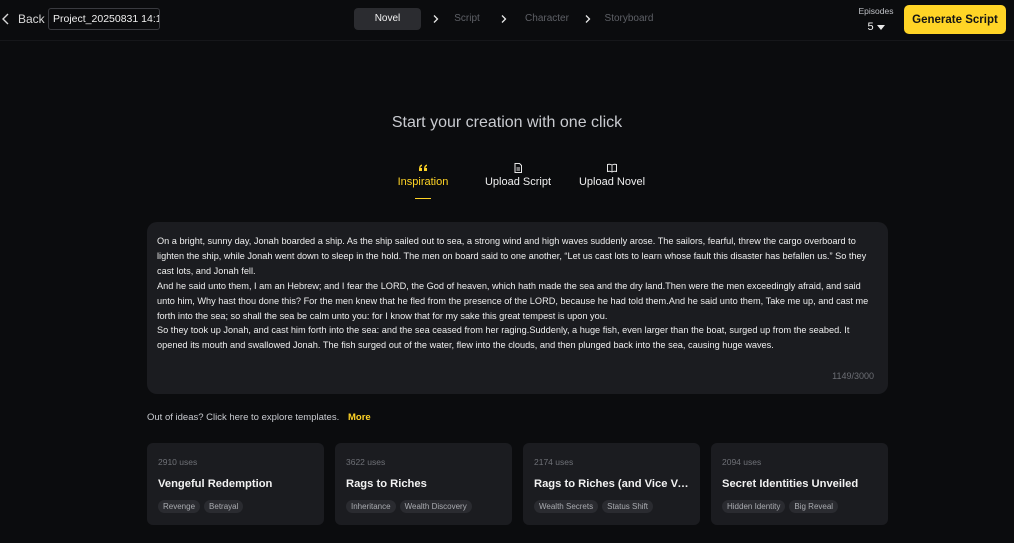 The height and width of the screenshot is (543, 1014). I want to click on template-uses: 3622 uses, so click(366, 462).